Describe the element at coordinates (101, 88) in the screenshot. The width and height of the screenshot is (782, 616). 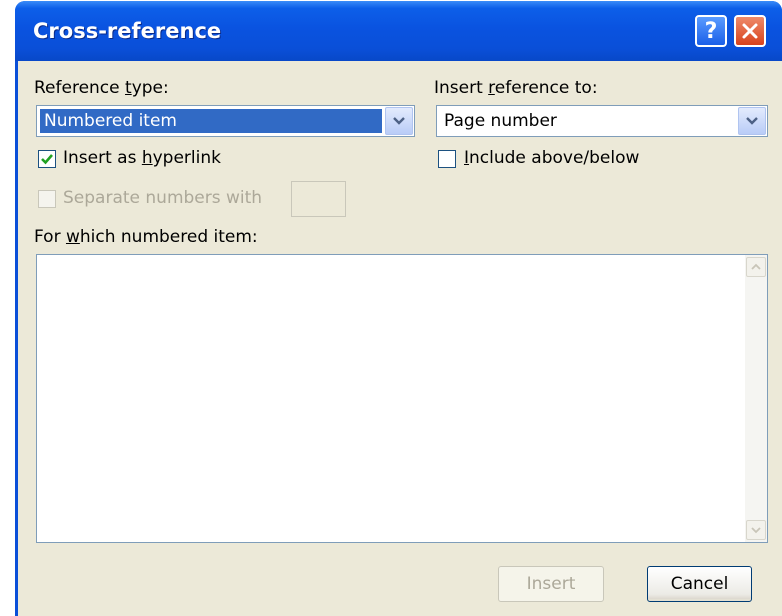
I see `reference-type-label: Reference type:` at that location.